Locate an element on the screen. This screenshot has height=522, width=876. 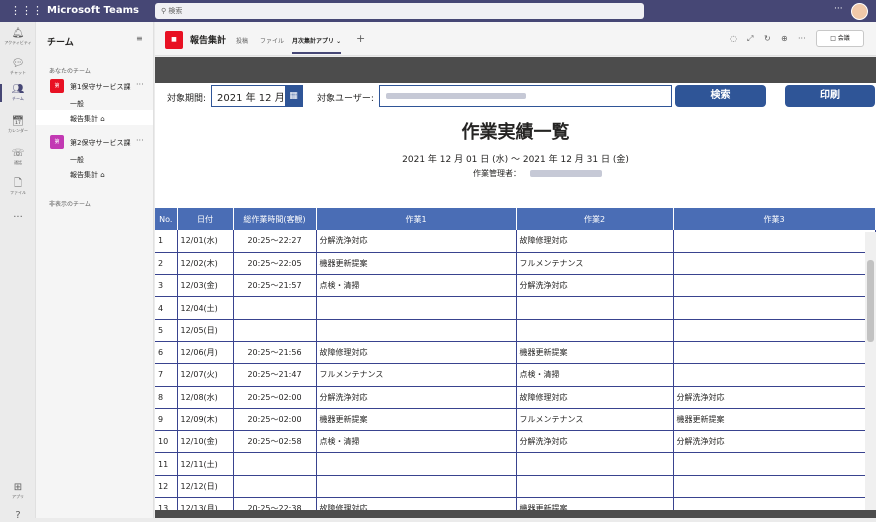
more-icon: ··· is located at coordinates (802, 38).